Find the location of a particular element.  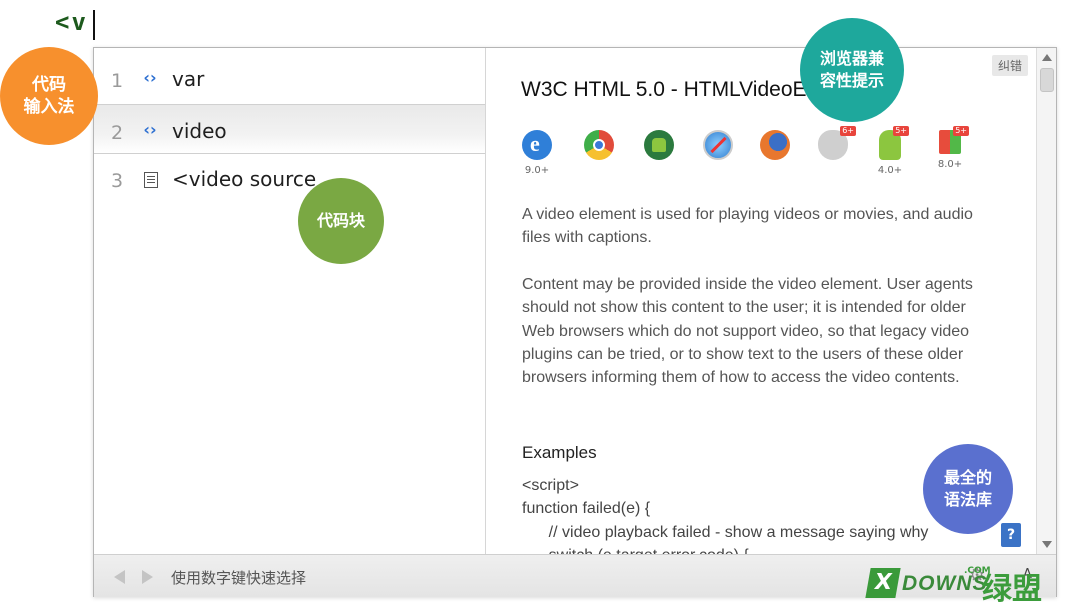

callout-text: 代码块 is located at coordinates (340, 220).